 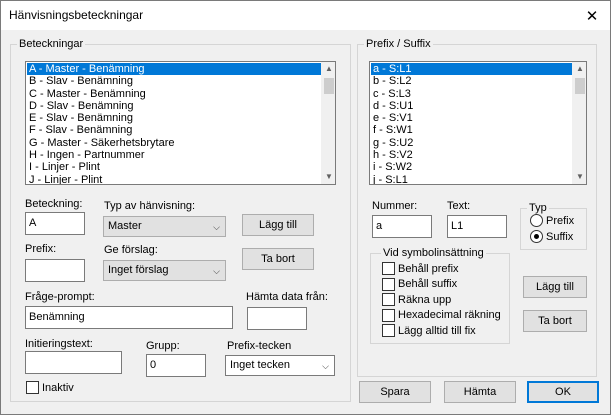 I want to click on rakna-upp-label: Räkna upp, so click(x=425, y=299).